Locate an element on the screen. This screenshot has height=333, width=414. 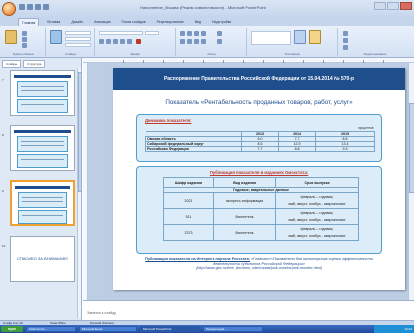
editor-scrollbar is located at coordinates (411, 181).